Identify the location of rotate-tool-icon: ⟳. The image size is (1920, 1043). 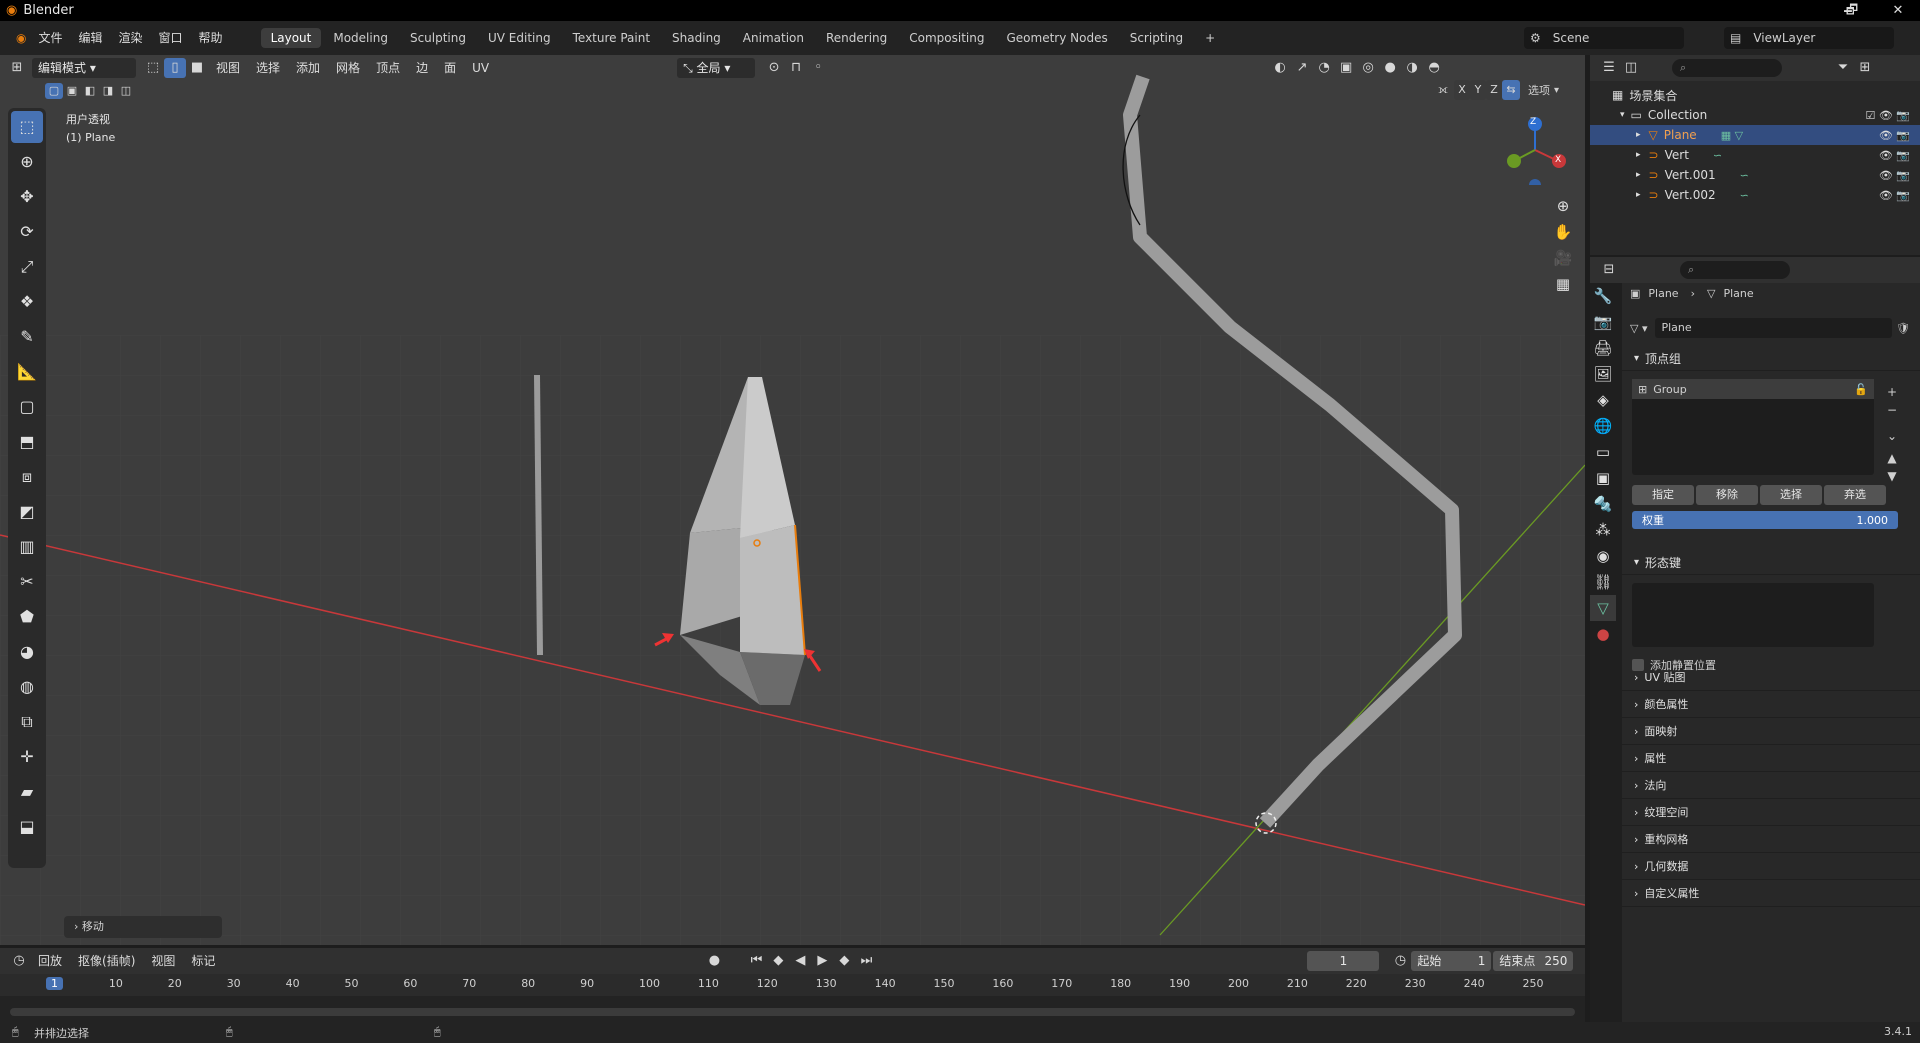
(27, 232).